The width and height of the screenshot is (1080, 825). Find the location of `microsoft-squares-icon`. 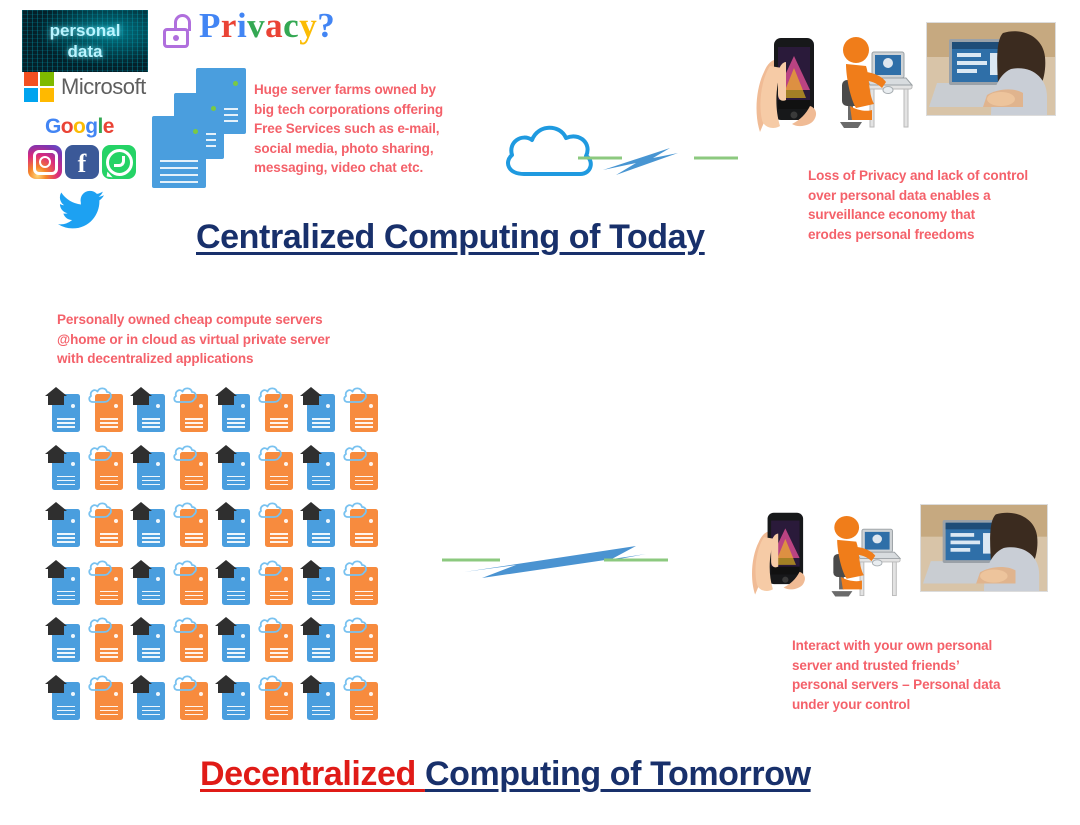

microsoft-squares-icon is located at coordinates (39, 87).